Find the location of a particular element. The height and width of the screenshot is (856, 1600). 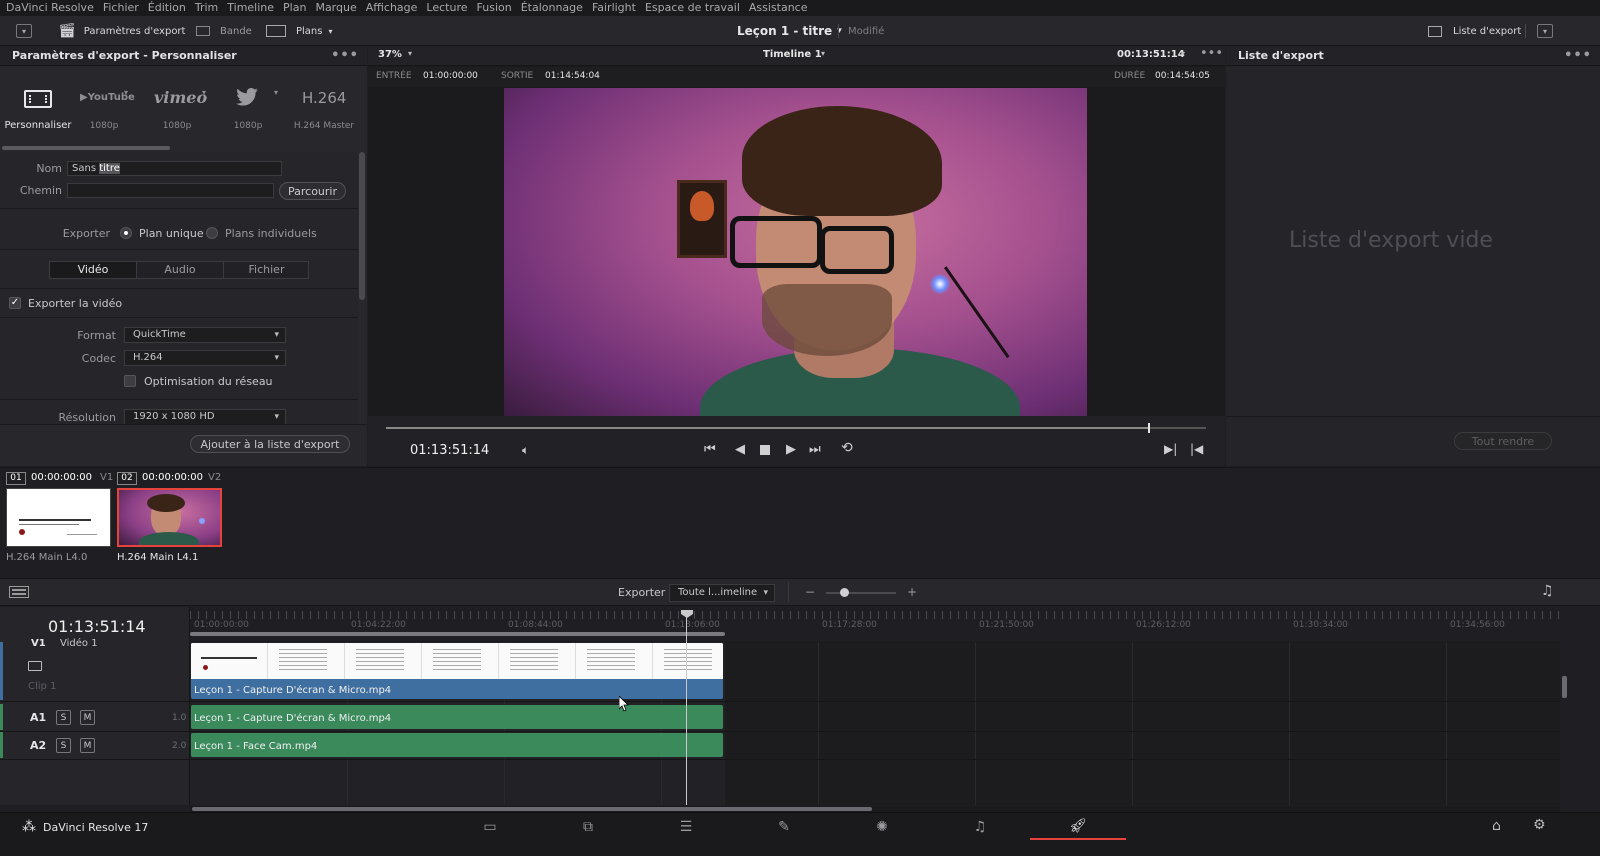

zoom-level: 37% is located at coordinates (390, 54).